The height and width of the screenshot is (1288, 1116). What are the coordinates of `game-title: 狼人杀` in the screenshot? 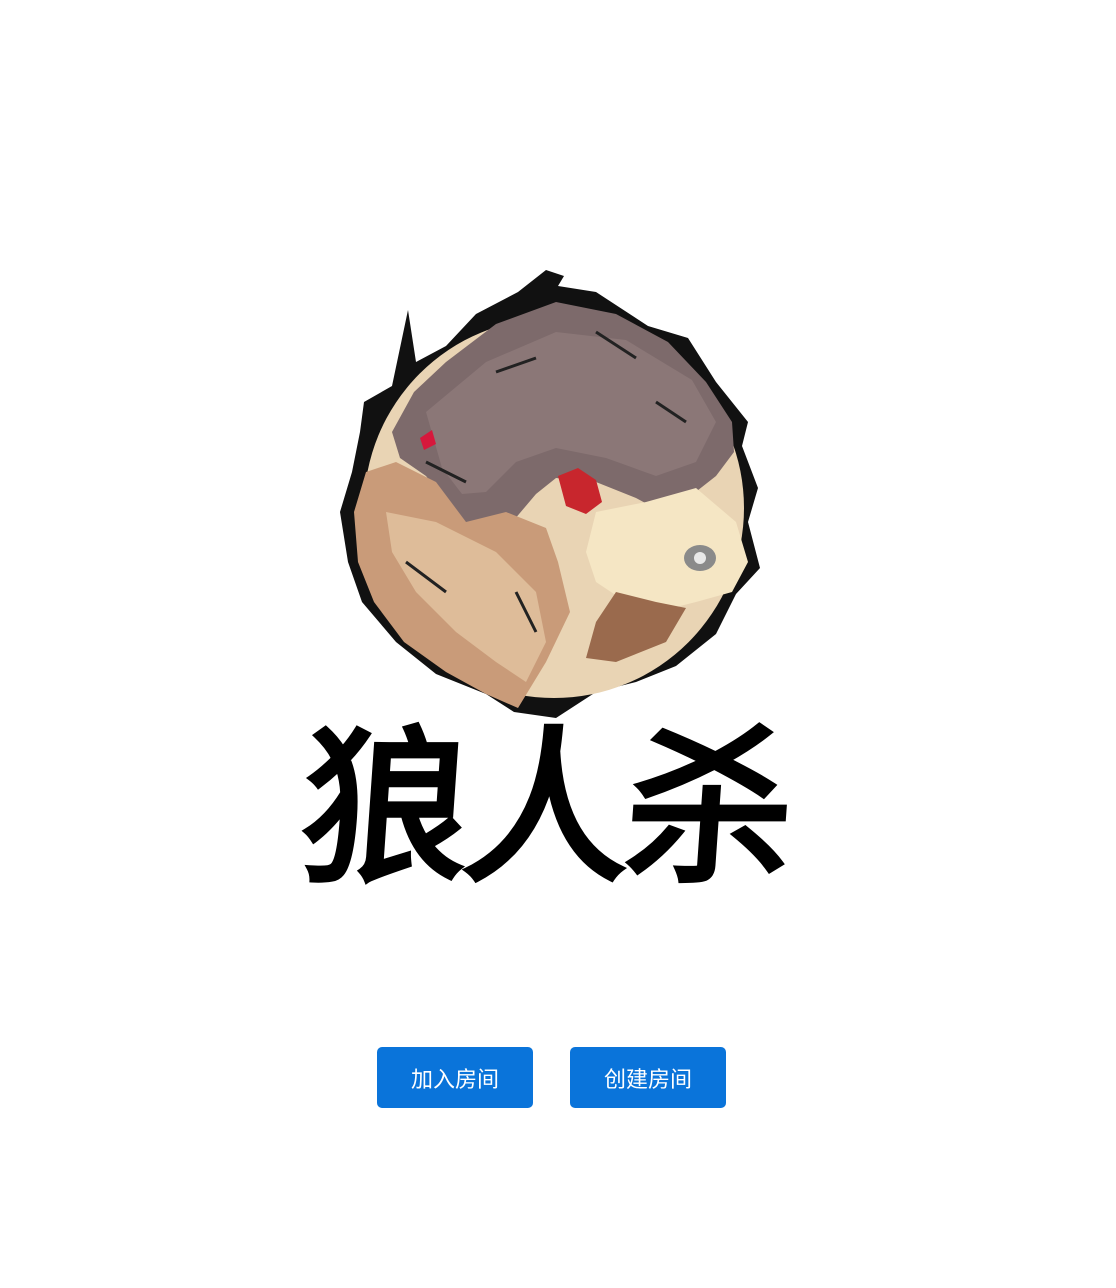 It's located at (545, 807).